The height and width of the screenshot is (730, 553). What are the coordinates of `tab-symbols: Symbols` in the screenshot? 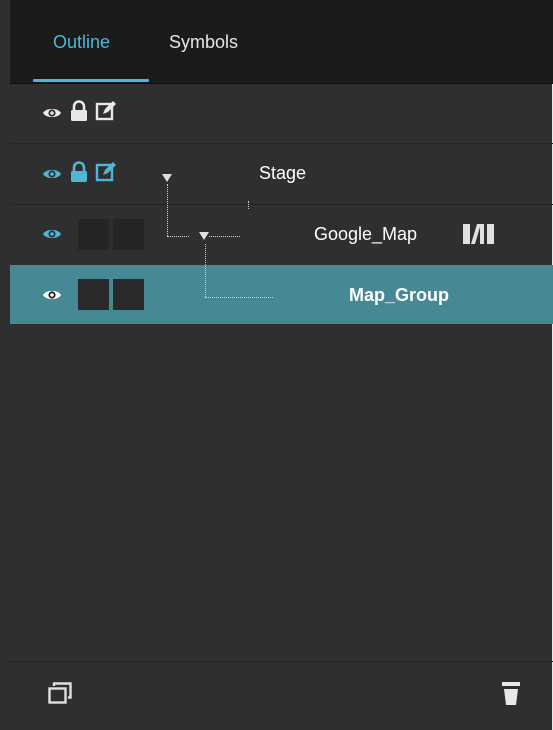 It's located at (203, 42).